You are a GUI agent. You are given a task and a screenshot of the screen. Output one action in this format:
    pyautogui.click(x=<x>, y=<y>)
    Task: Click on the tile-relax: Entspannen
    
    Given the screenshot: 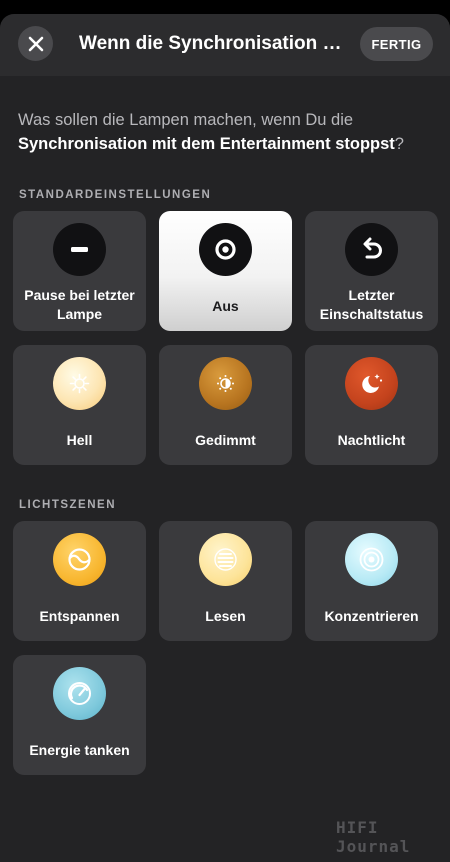 What is the action you would take?
    pyautogui.click(x=79, y=581)
    